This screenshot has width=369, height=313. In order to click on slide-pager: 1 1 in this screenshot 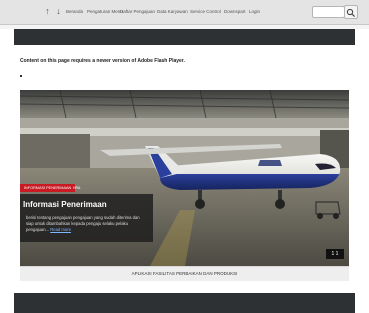, I will do `click(335, 254)`.